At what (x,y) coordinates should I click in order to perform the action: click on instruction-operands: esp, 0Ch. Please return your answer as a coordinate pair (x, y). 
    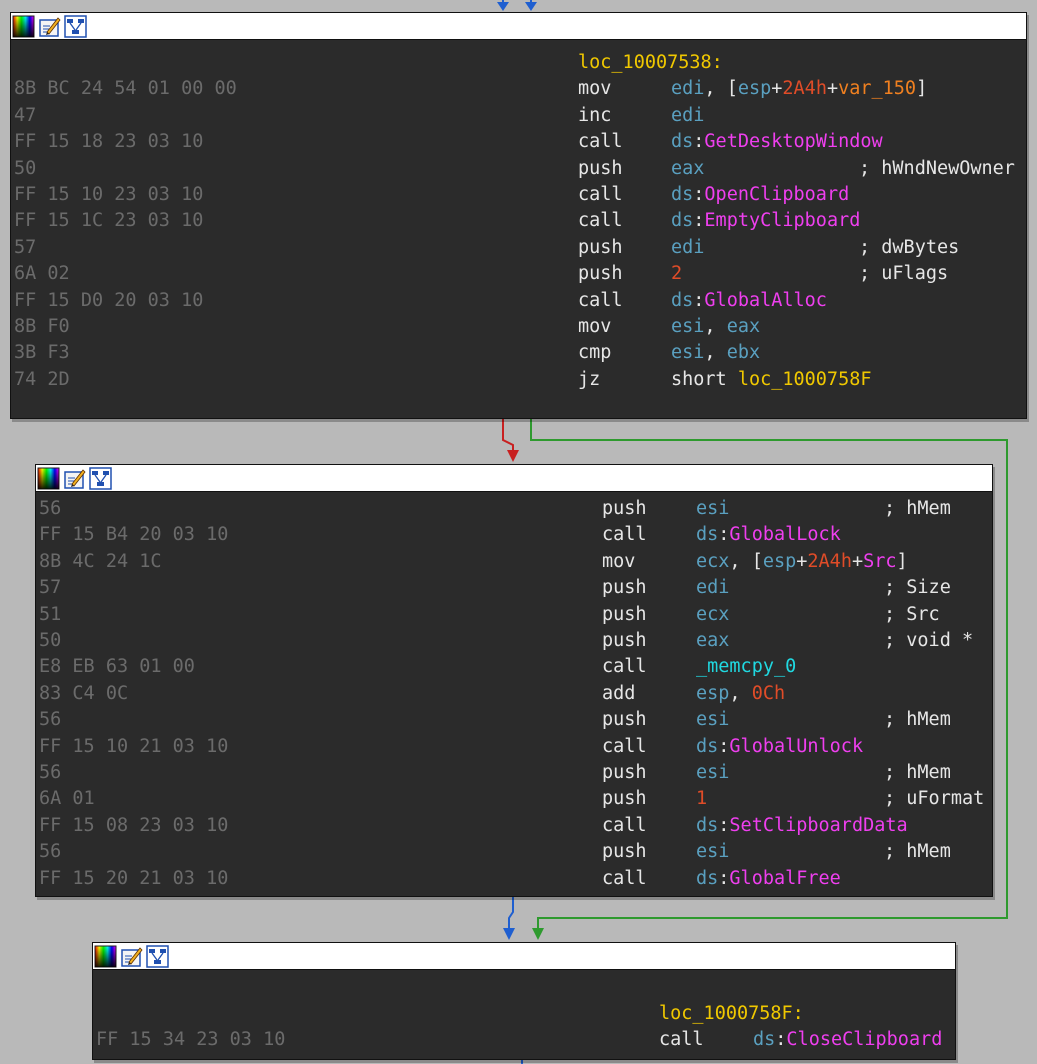
    Looking at the image, I should click on (740, 694).